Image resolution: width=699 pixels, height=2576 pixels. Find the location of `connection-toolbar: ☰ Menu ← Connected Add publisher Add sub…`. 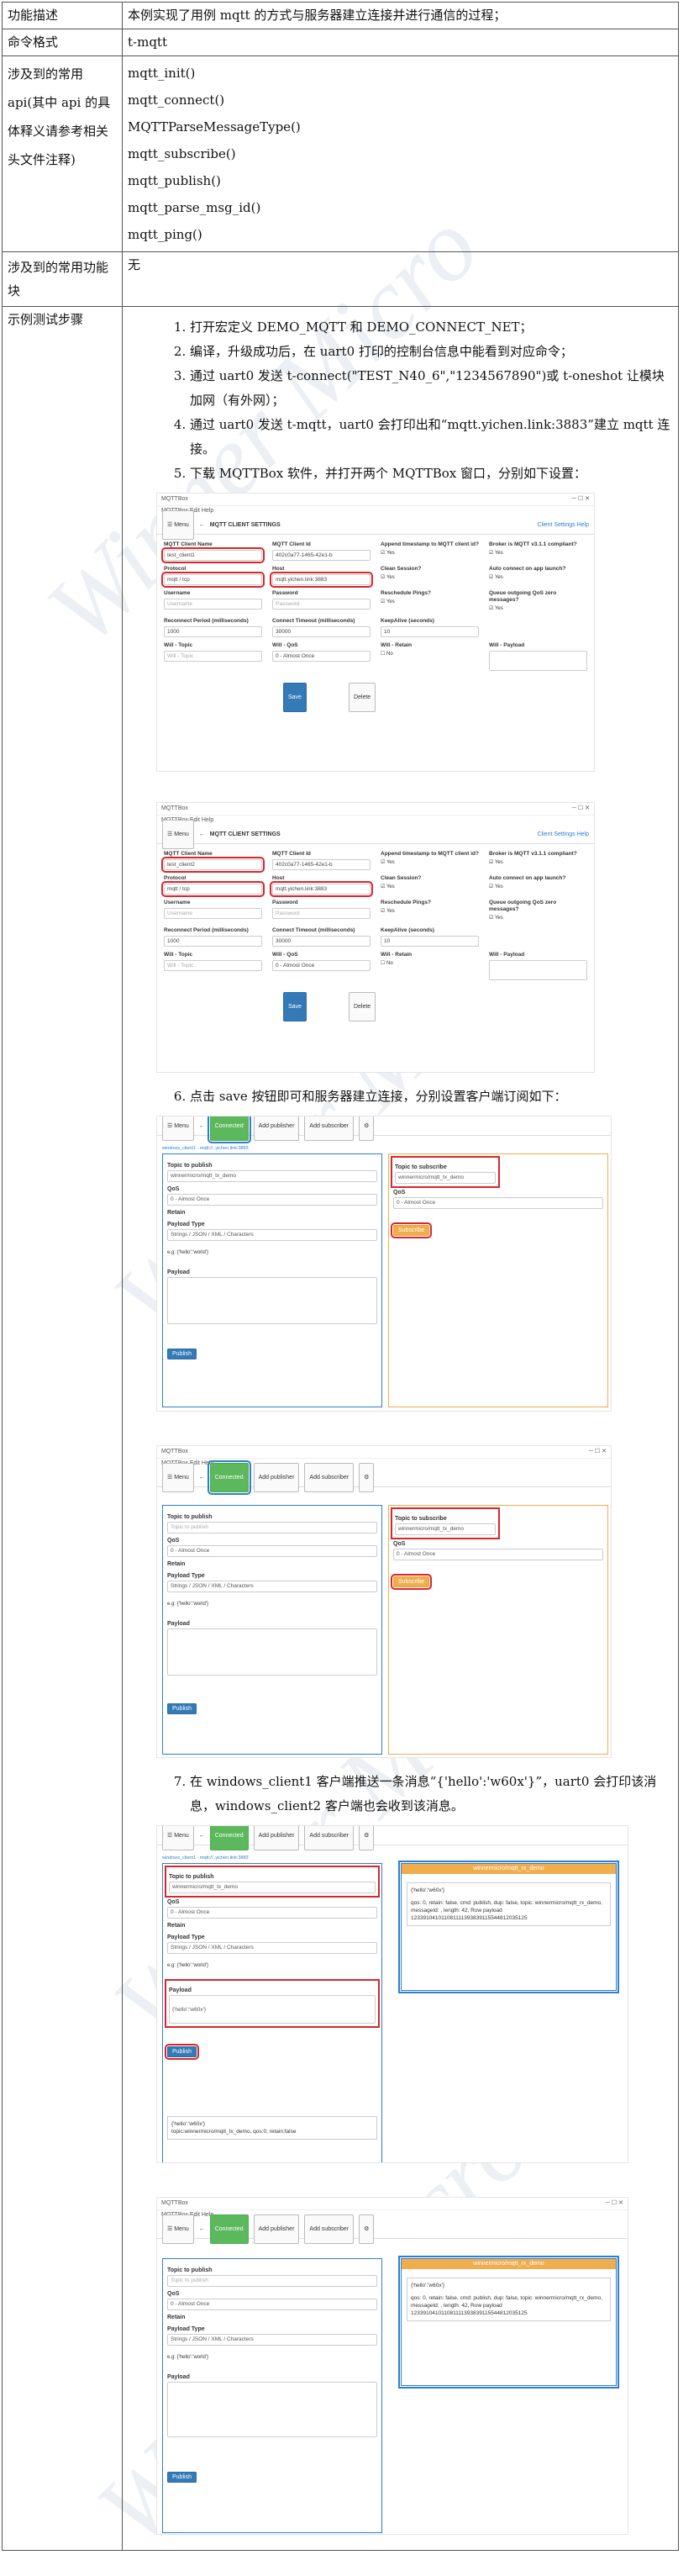

connection-toolbar: ☰ Menu ← Connected Add publisher Add sub… is located at coordinates (392, 1838).